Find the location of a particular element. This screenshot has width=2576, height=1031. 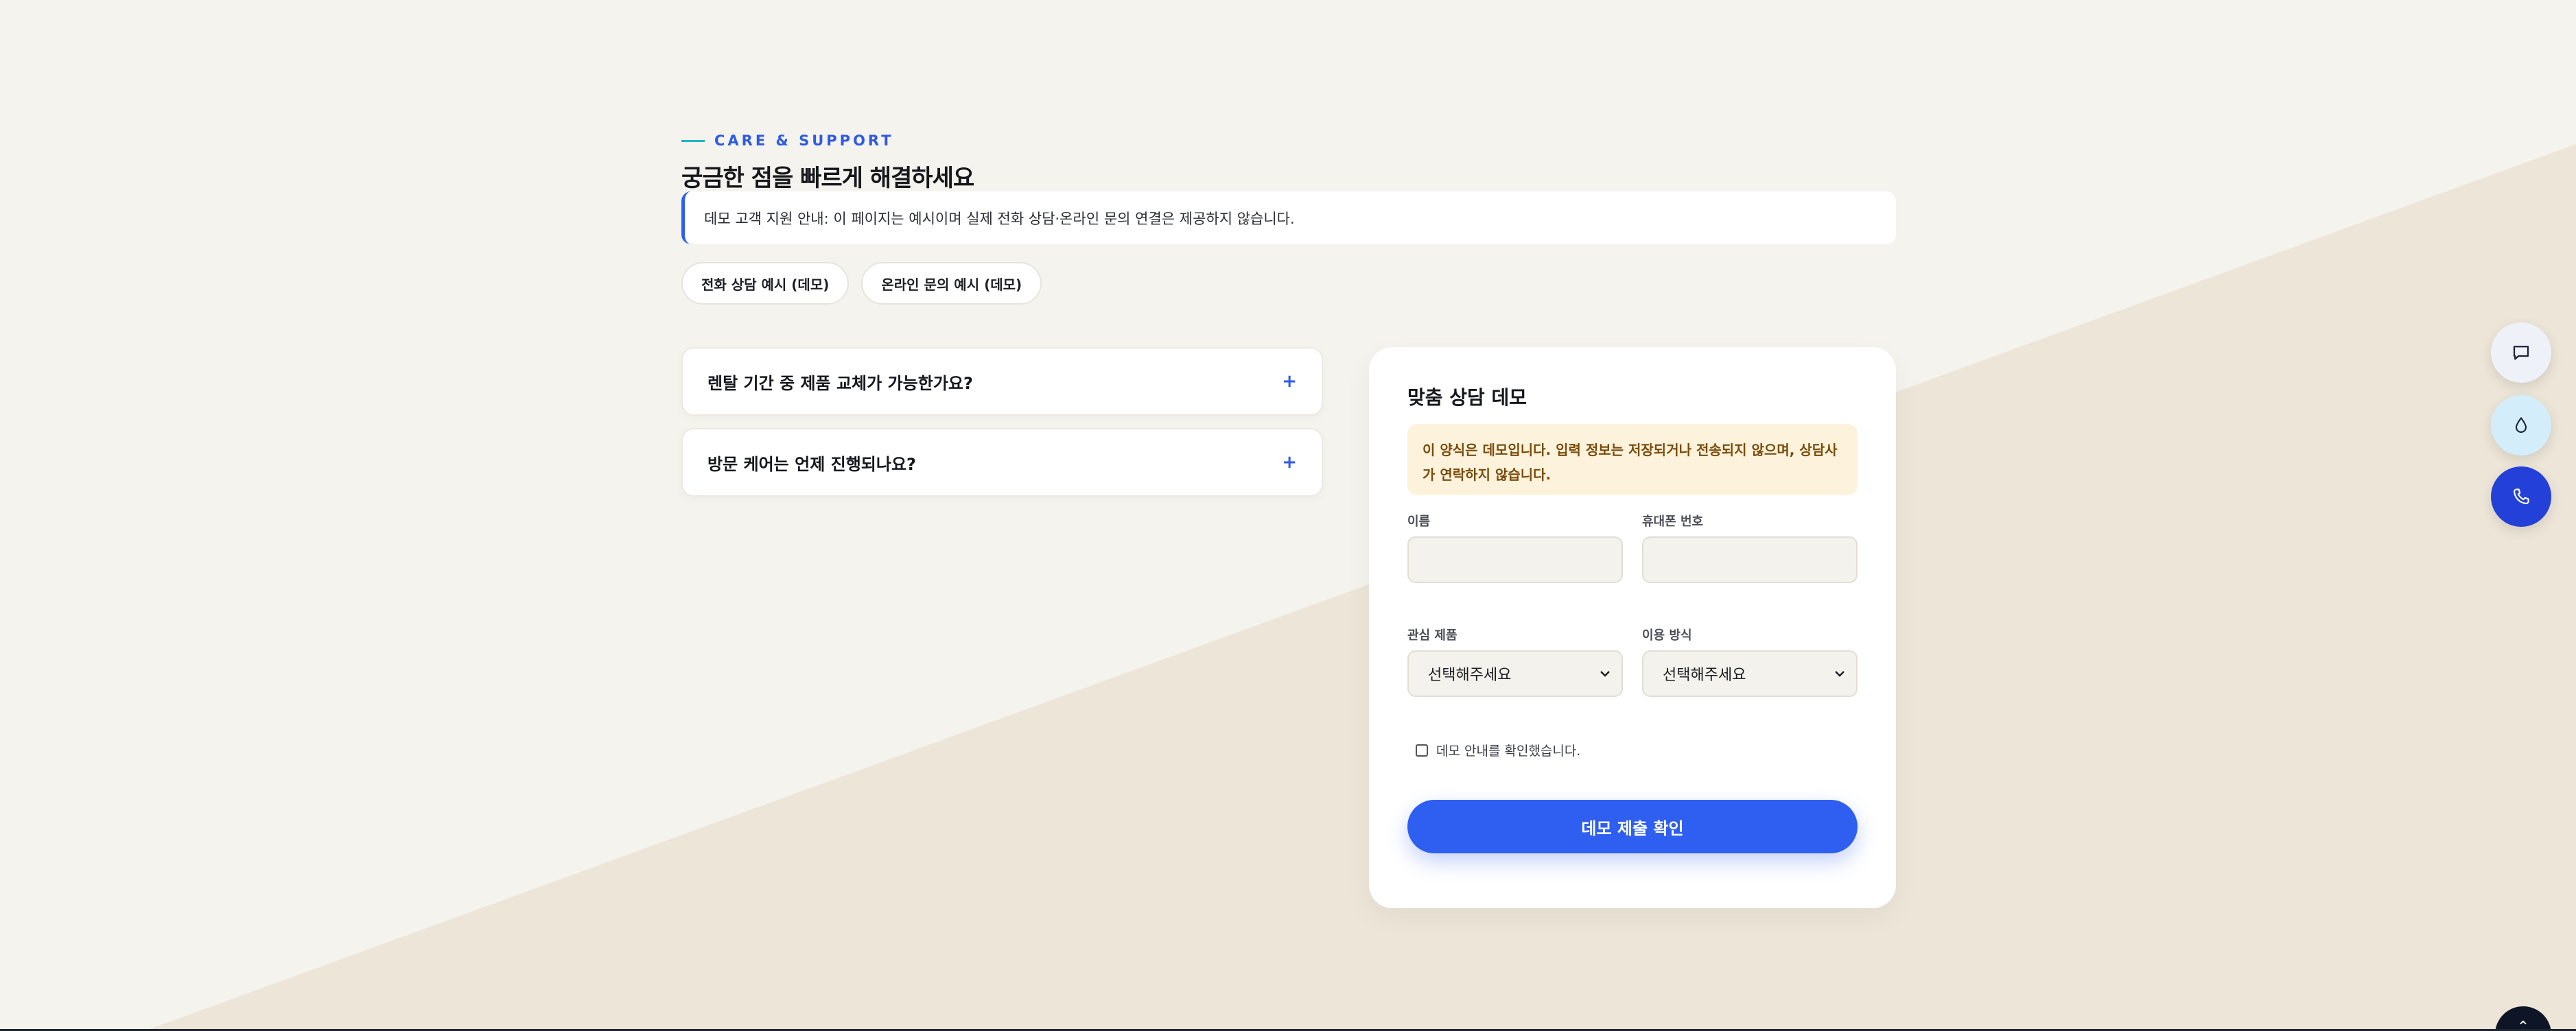

water-drop-icon is located at coordinates (2521, 424).